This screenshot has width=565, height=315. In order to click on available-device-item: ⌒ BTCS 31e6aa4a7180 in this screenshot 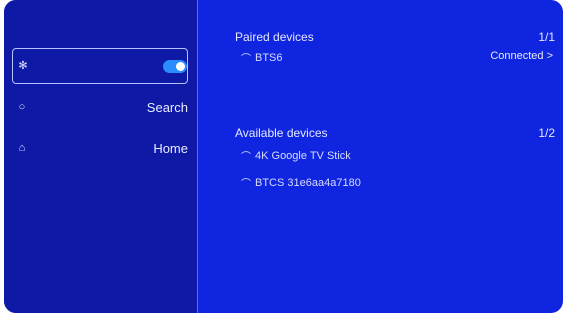, I will do `click(301, 183)`.